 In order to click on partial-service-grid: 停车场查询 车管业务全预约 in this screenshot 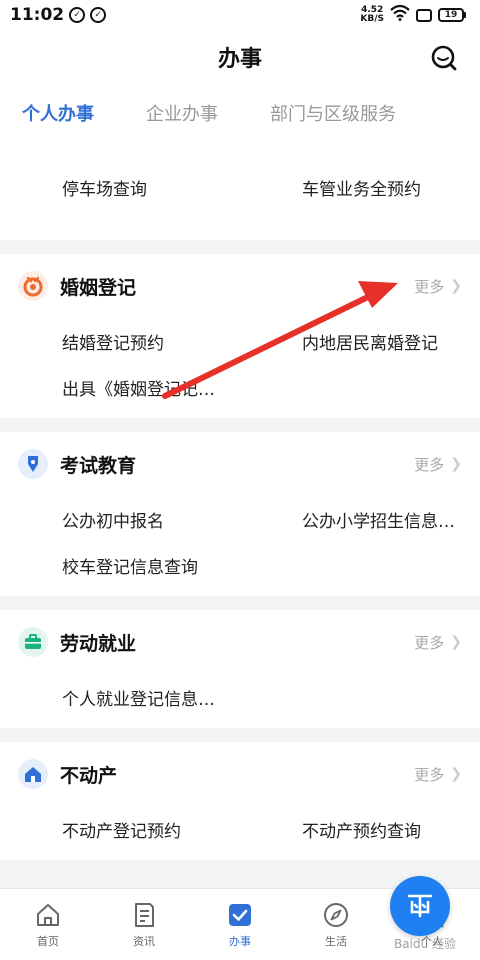, I will do `click(240, 182)`.